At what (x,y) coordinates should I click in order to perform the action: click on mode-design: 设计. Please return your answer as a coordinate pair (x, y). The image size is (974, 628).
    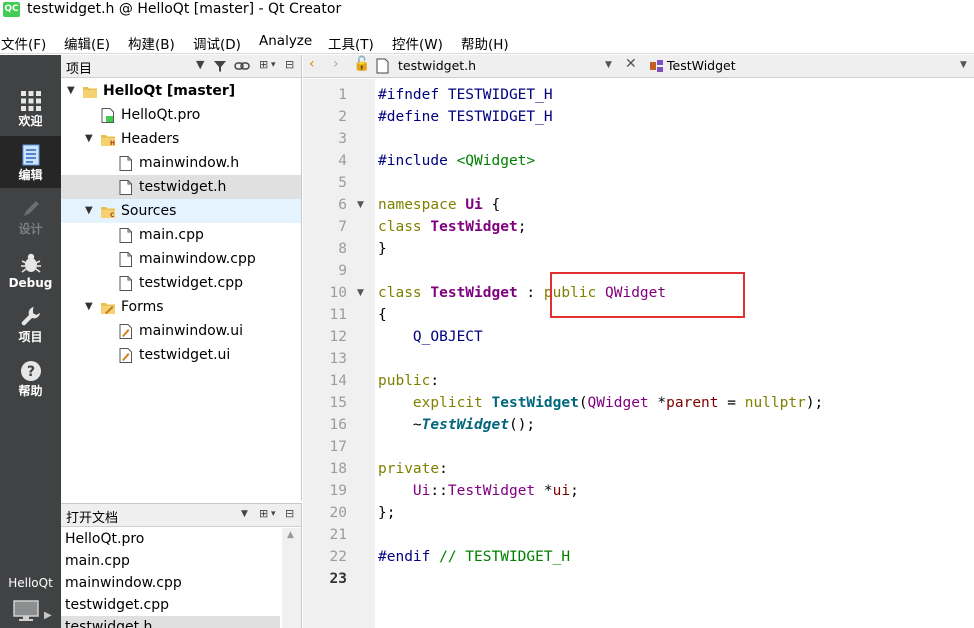
    Looking at the image, I should click on (30, 216).